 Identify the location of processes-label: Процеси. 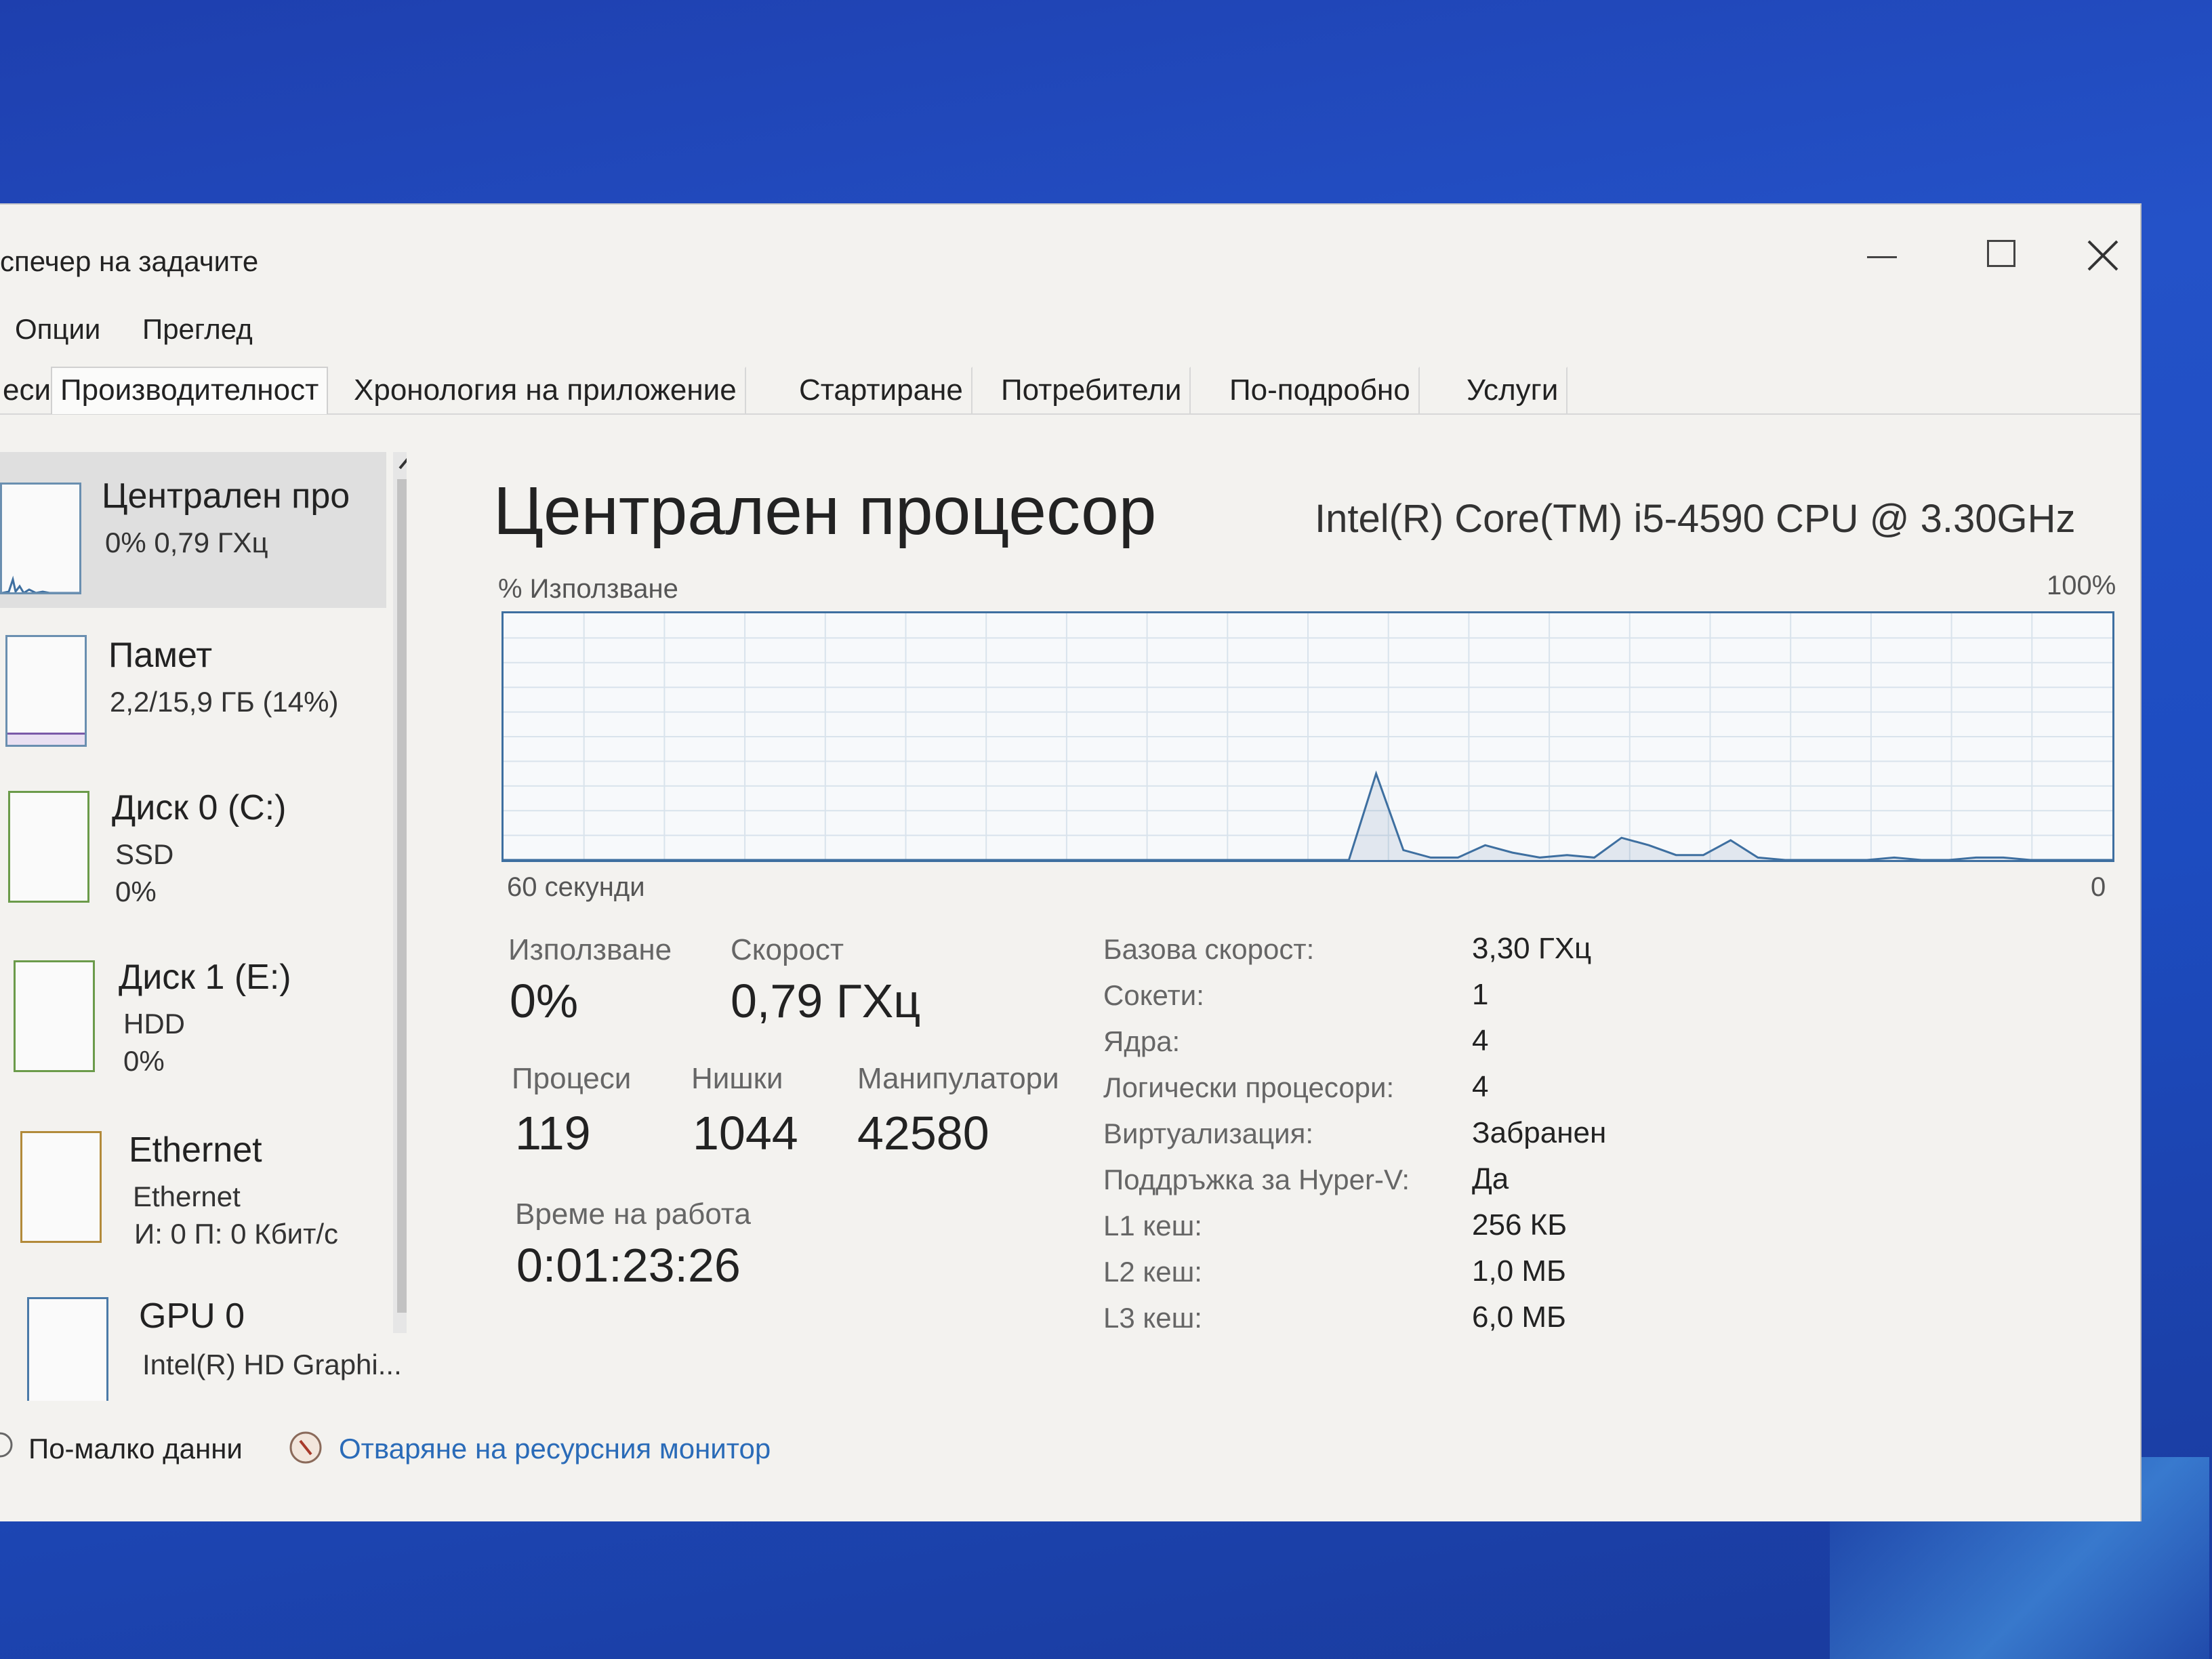
(572, 1078).